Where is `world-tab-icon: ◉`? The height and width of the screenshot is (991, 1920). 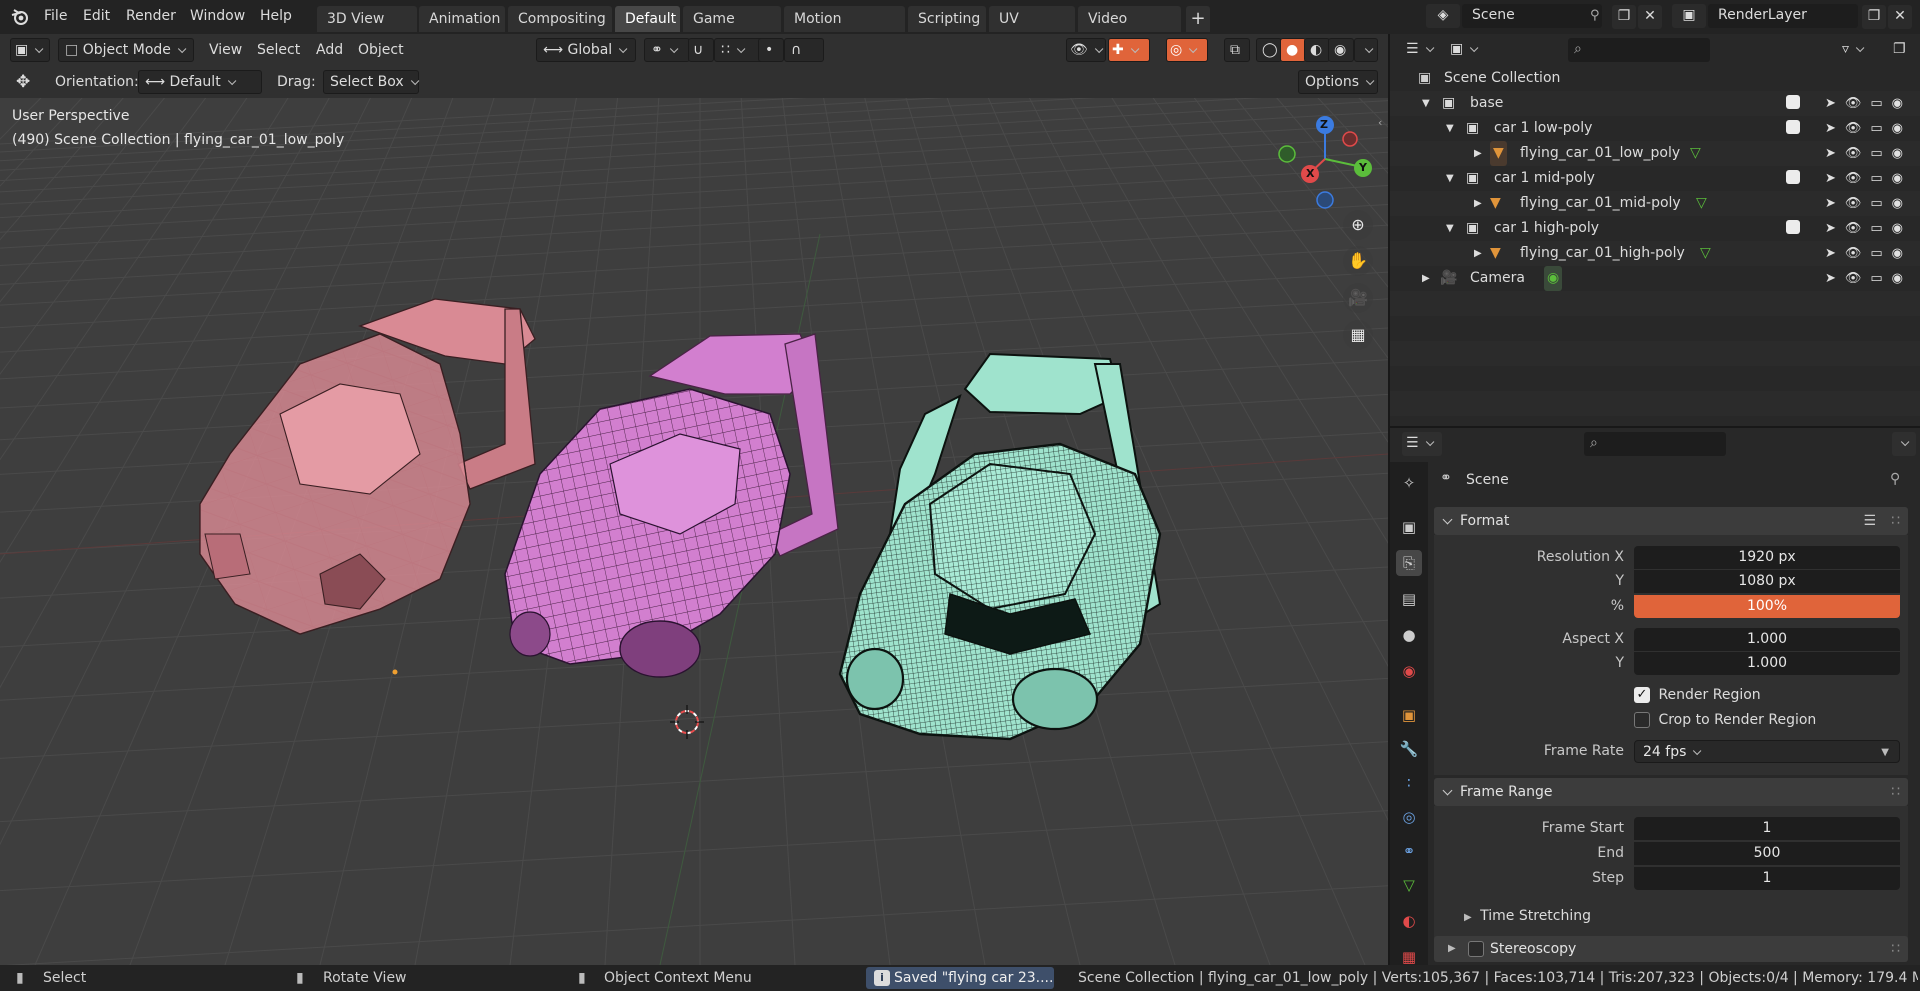
world-tab-icon: ◉ is located at coordinates (1409, 671).